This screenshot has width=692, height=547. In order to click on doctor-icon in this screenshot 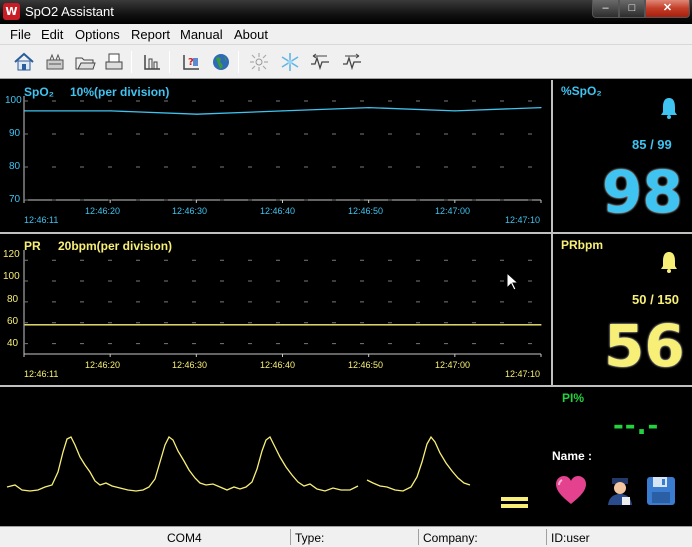, I will do `click(620, 493)`.